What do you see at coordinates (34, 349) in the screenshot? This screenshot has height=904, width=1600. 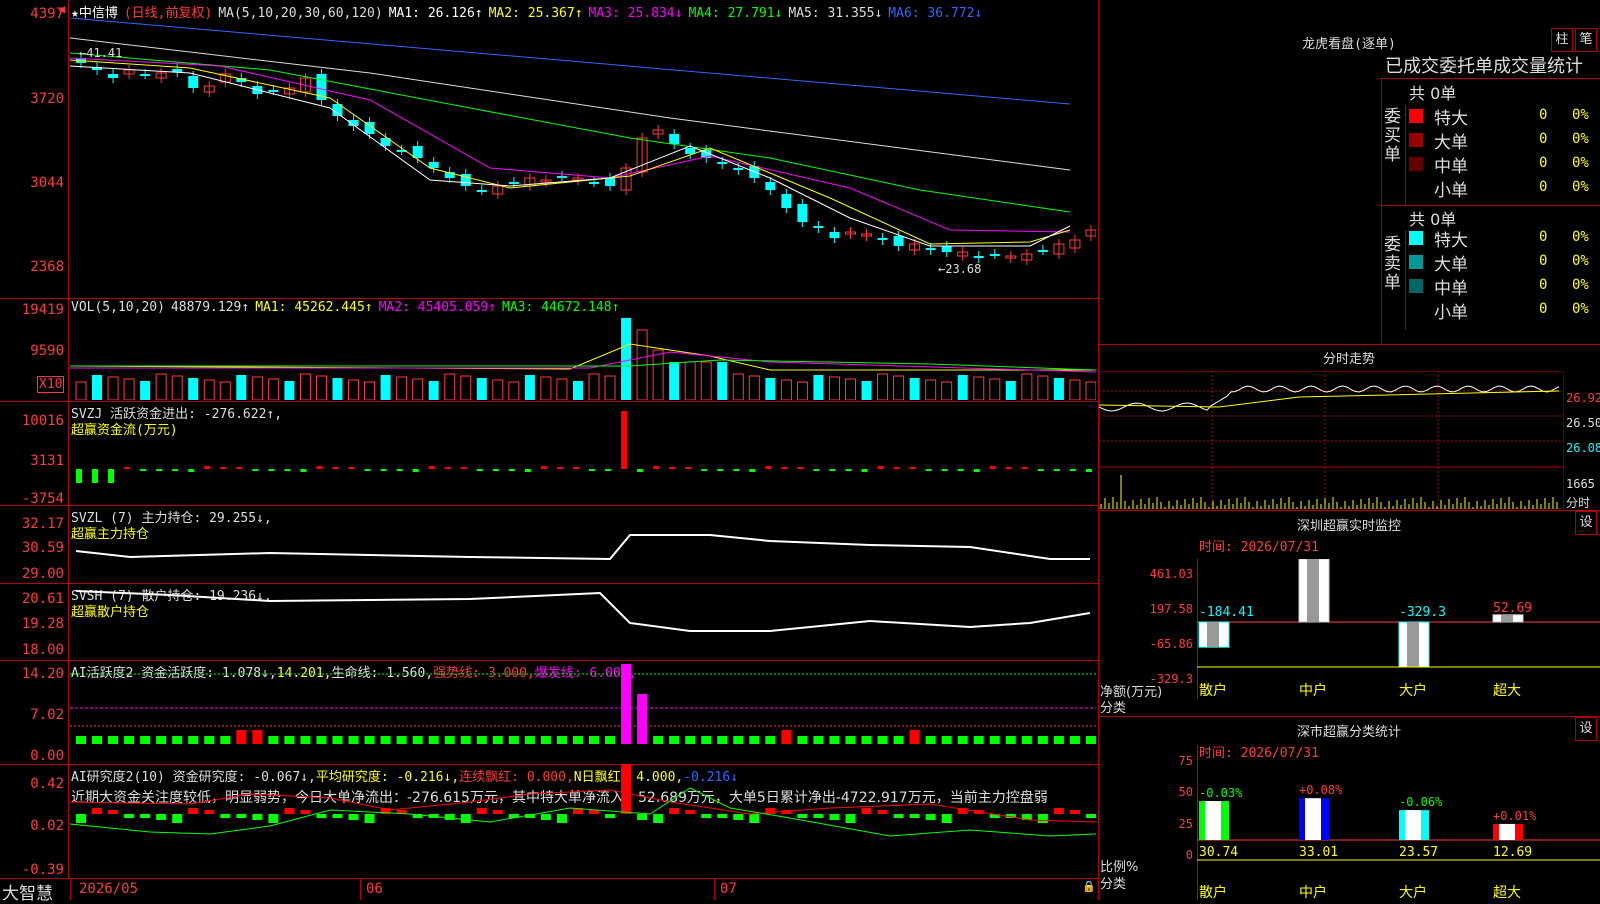 I see `volume-axis: 19419 9590 X10` at bounding box center [34, 349].